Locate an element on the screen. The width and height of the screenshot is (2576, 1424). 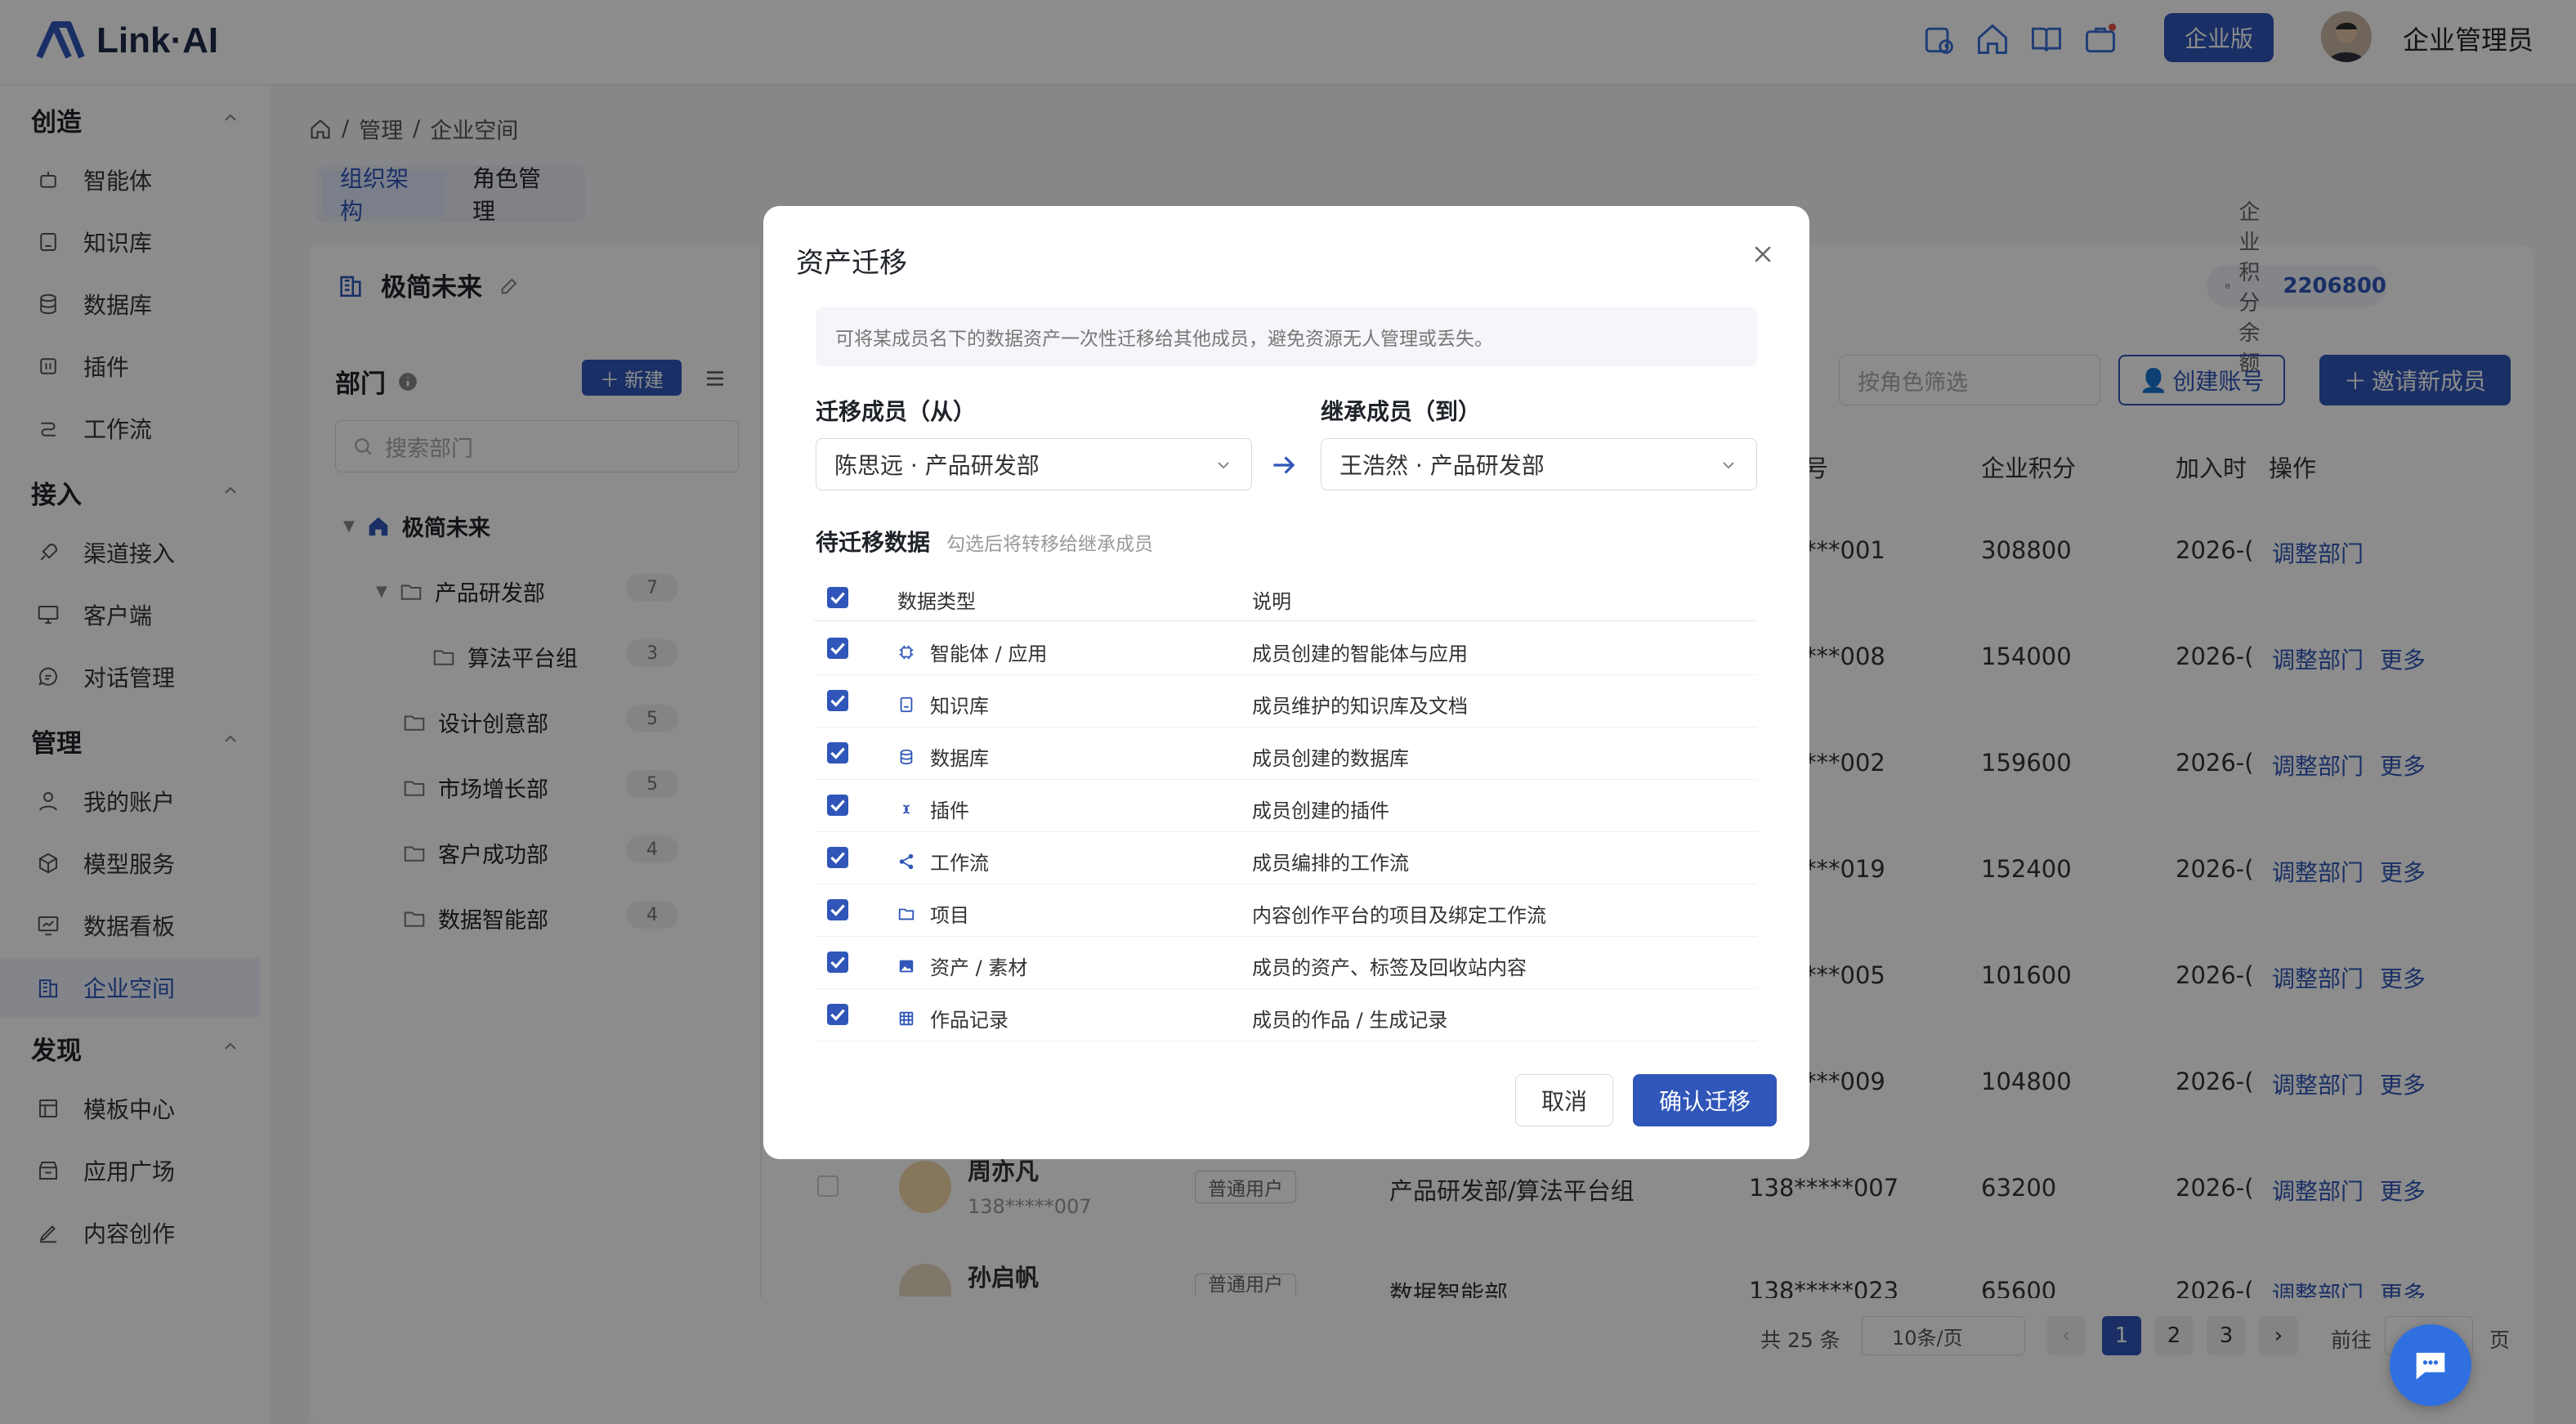
arrow-right-icon is located at coordinates (1284, 465).